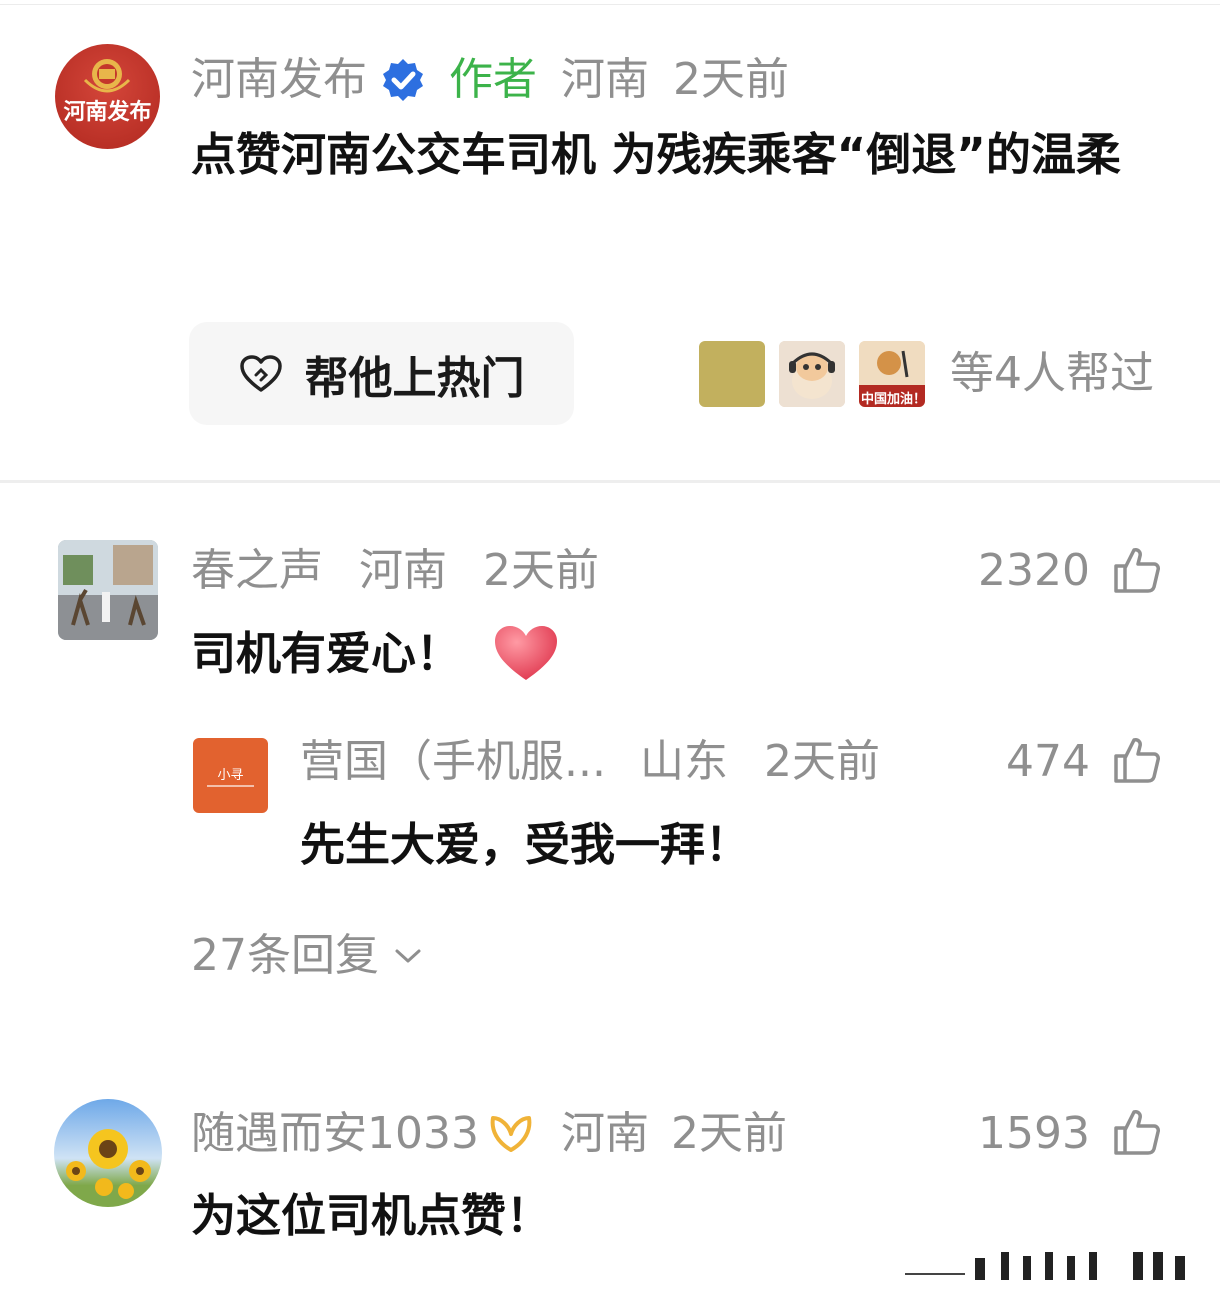  I want to click on top-divider, so click(610, 4).